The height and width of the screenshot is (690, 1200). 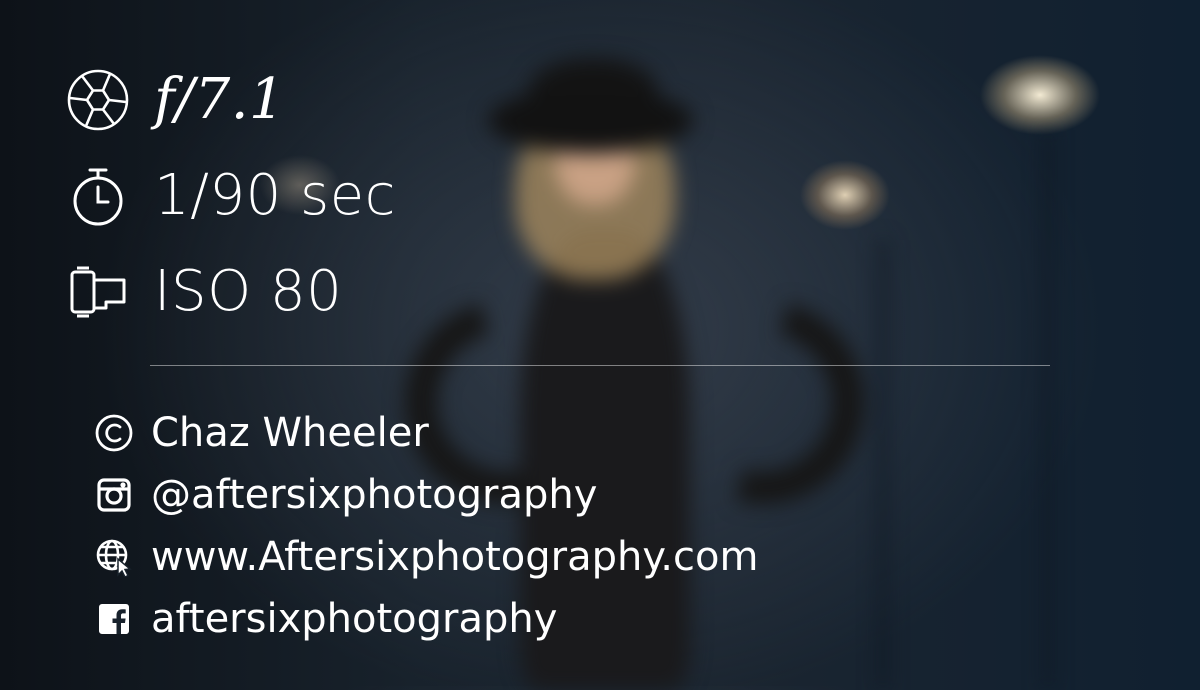 I want to click on iso-row: ISO 80, so click(x=230, y=292).